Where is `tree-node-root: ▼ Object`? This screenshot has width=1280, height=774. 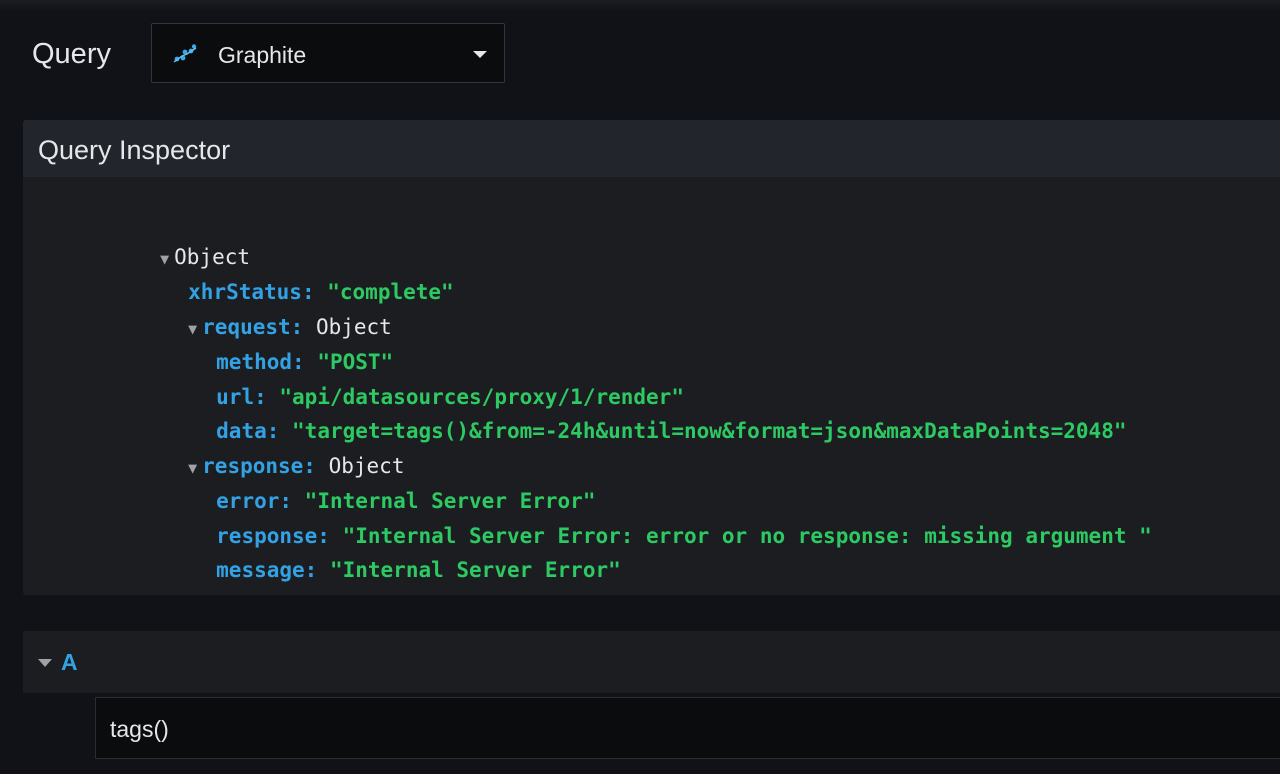 tree-node-root: ▼ Object is located at coordinates (154, 240).